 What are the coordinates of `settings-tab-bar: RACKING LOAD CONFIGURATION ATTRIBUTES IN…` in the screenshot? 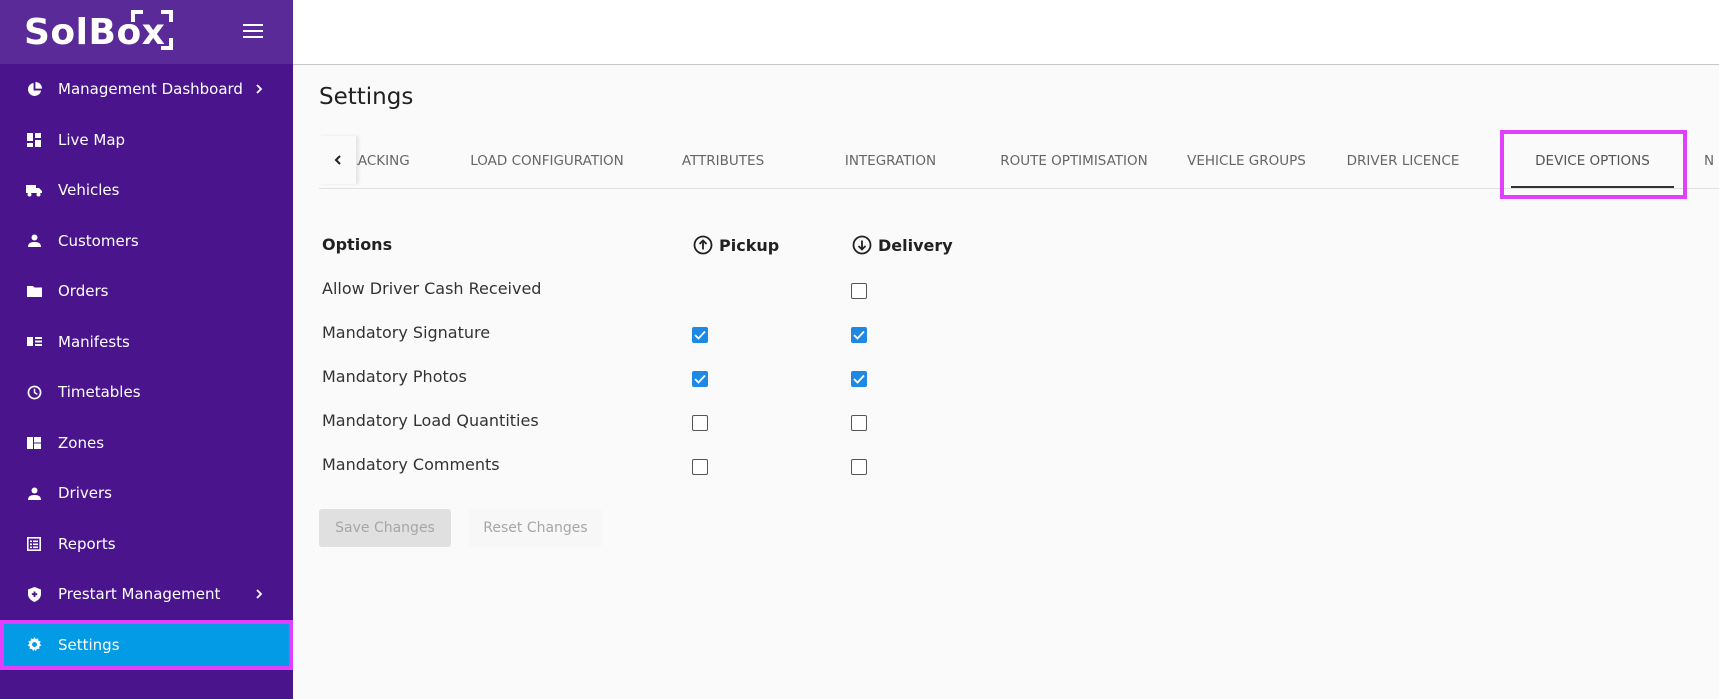 It's located at (1019, 160).